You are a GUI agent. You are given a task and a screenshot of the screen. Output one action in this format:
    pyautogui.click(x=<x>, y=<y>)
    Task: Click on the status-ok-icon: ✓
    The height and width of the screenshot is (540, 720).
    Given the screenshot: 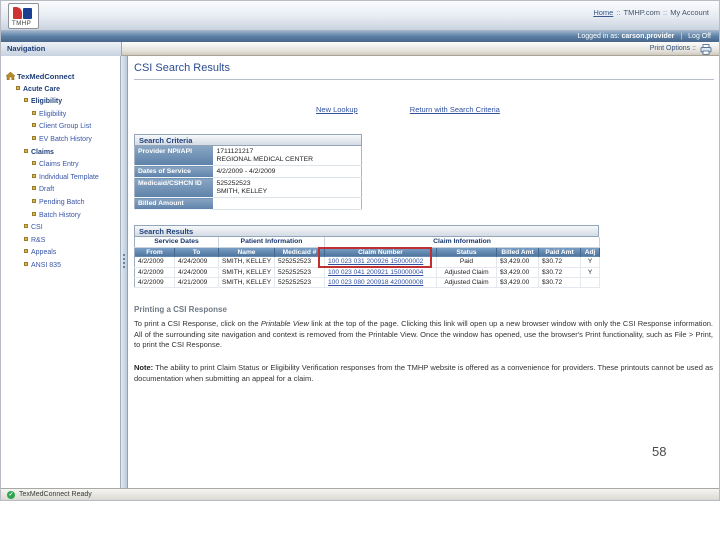 What is the action you would take?
    pyautogui.click(x=11, y=494)
    